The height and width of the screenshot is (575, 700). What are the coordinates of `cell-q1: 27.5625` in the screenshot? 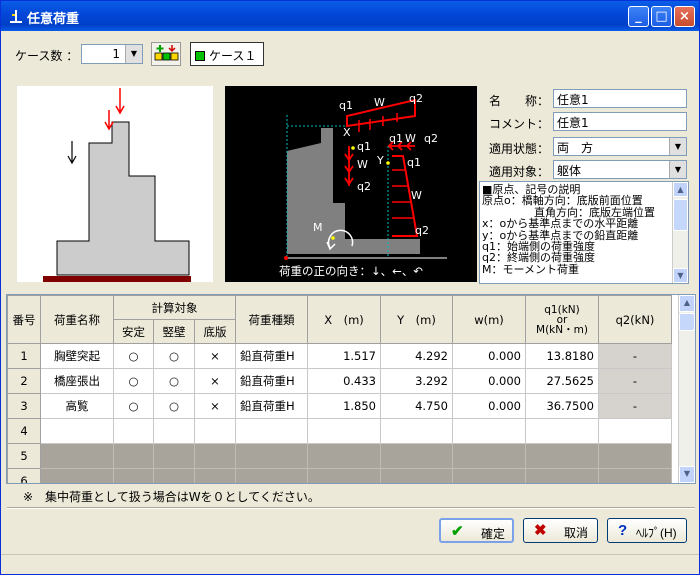 It's located at (562, 381).